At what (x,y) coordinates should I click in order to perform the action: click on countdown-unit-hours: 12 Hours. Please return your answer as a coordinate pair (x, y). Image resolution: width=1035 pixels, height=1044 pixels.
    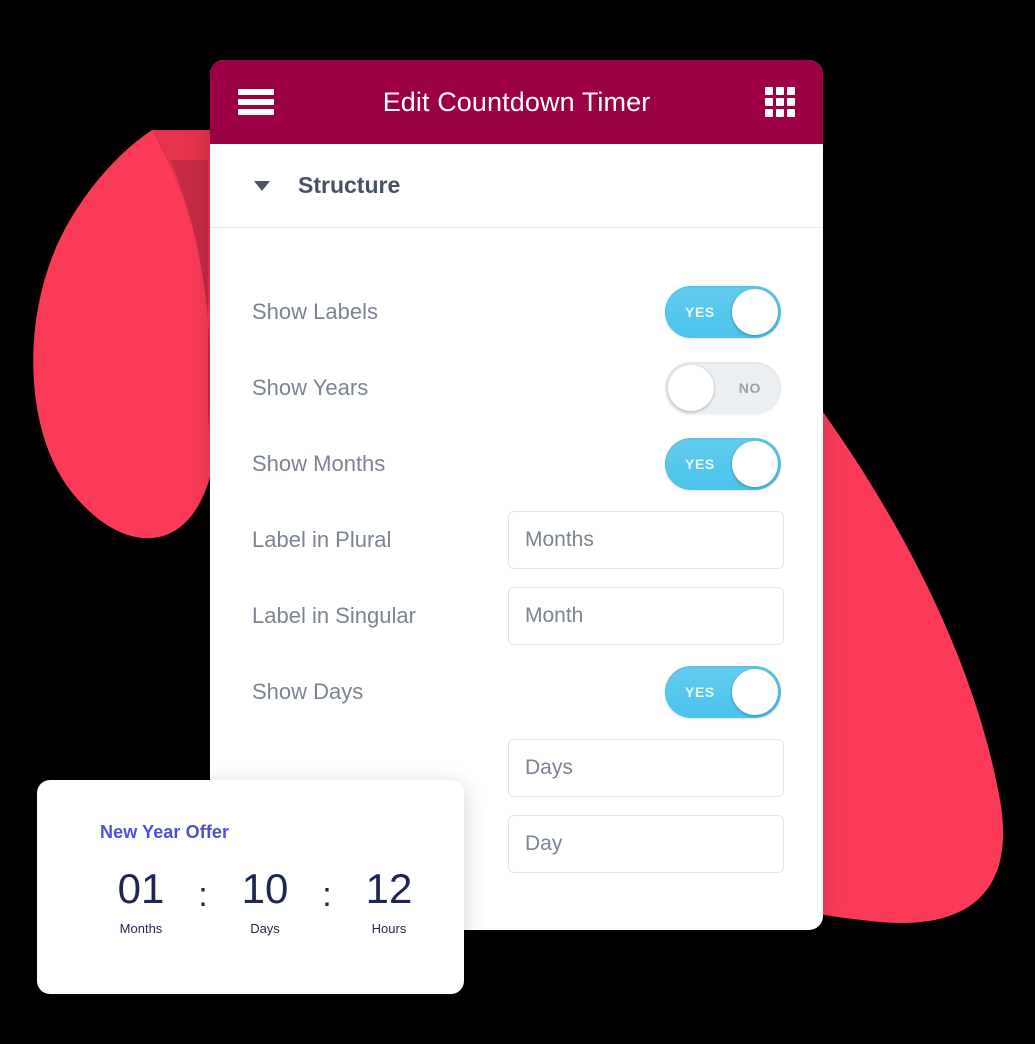
    Looking at the image, I should click on (389, 901).